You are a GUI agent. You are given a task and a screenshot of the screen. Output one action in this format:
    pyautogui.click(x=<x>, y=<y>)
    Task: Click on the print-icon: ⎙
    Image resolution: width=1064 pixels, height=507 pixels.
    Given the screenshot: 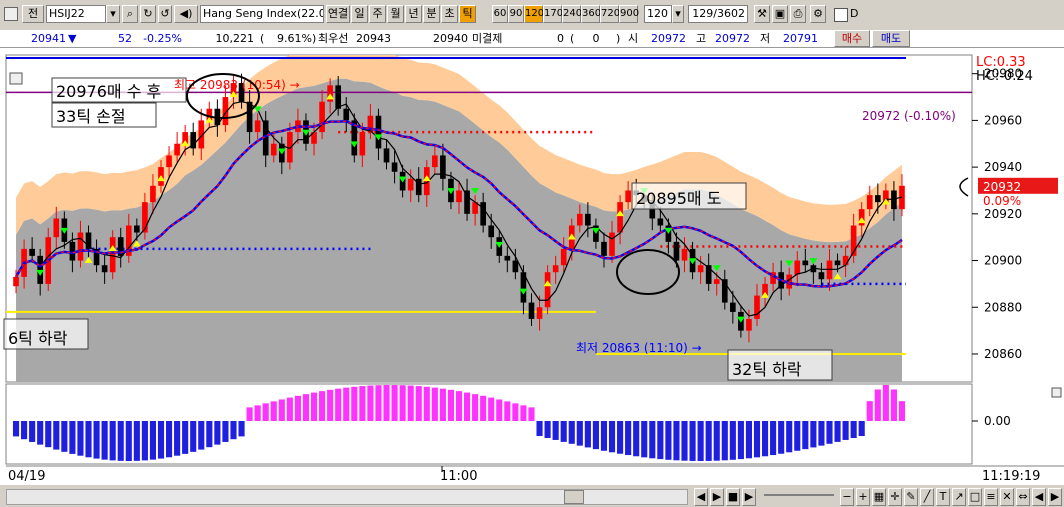 What is the action you would take?
    pyautogui.click(x=798, y=14)
    